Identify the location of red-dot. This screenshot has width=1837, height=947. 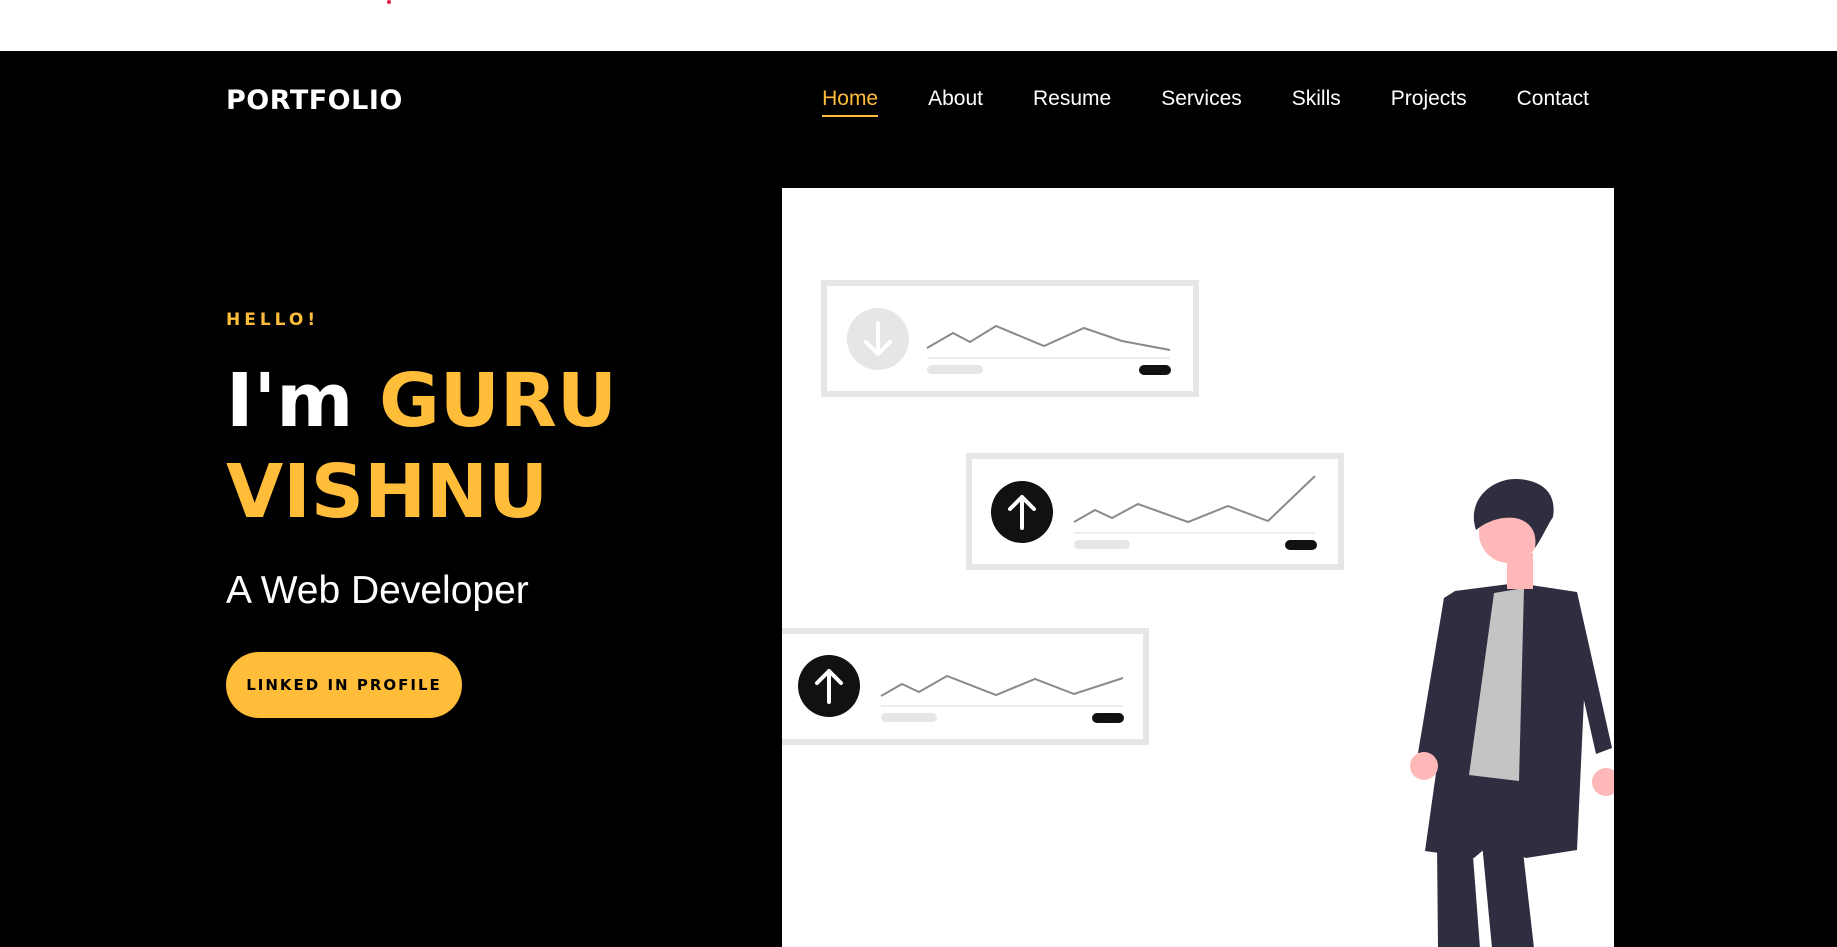
(389, 2).